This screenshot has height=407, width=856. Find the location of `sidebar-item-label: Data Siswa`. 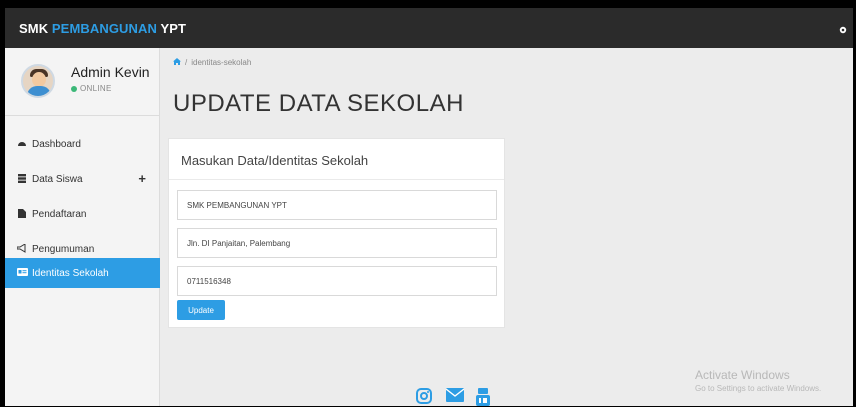

sidebar-item-label: Data Siswa is located at coordinates (57, 179).